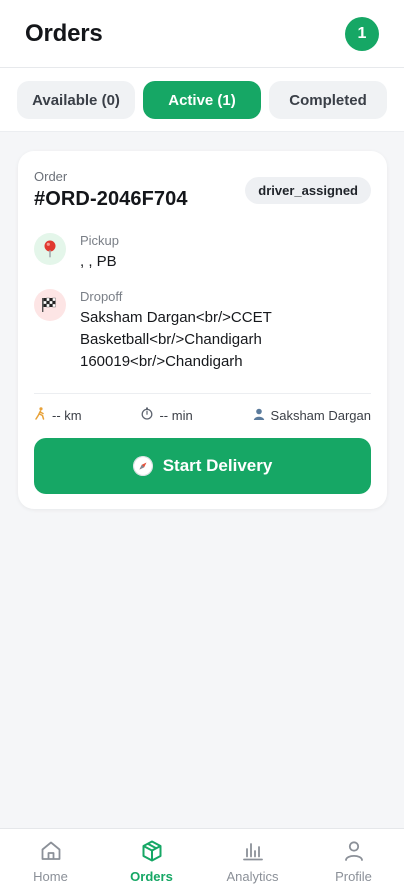 The height and width of the screenshot is (896, 404). I want to click on page-title: Orders, so click(64, 33).